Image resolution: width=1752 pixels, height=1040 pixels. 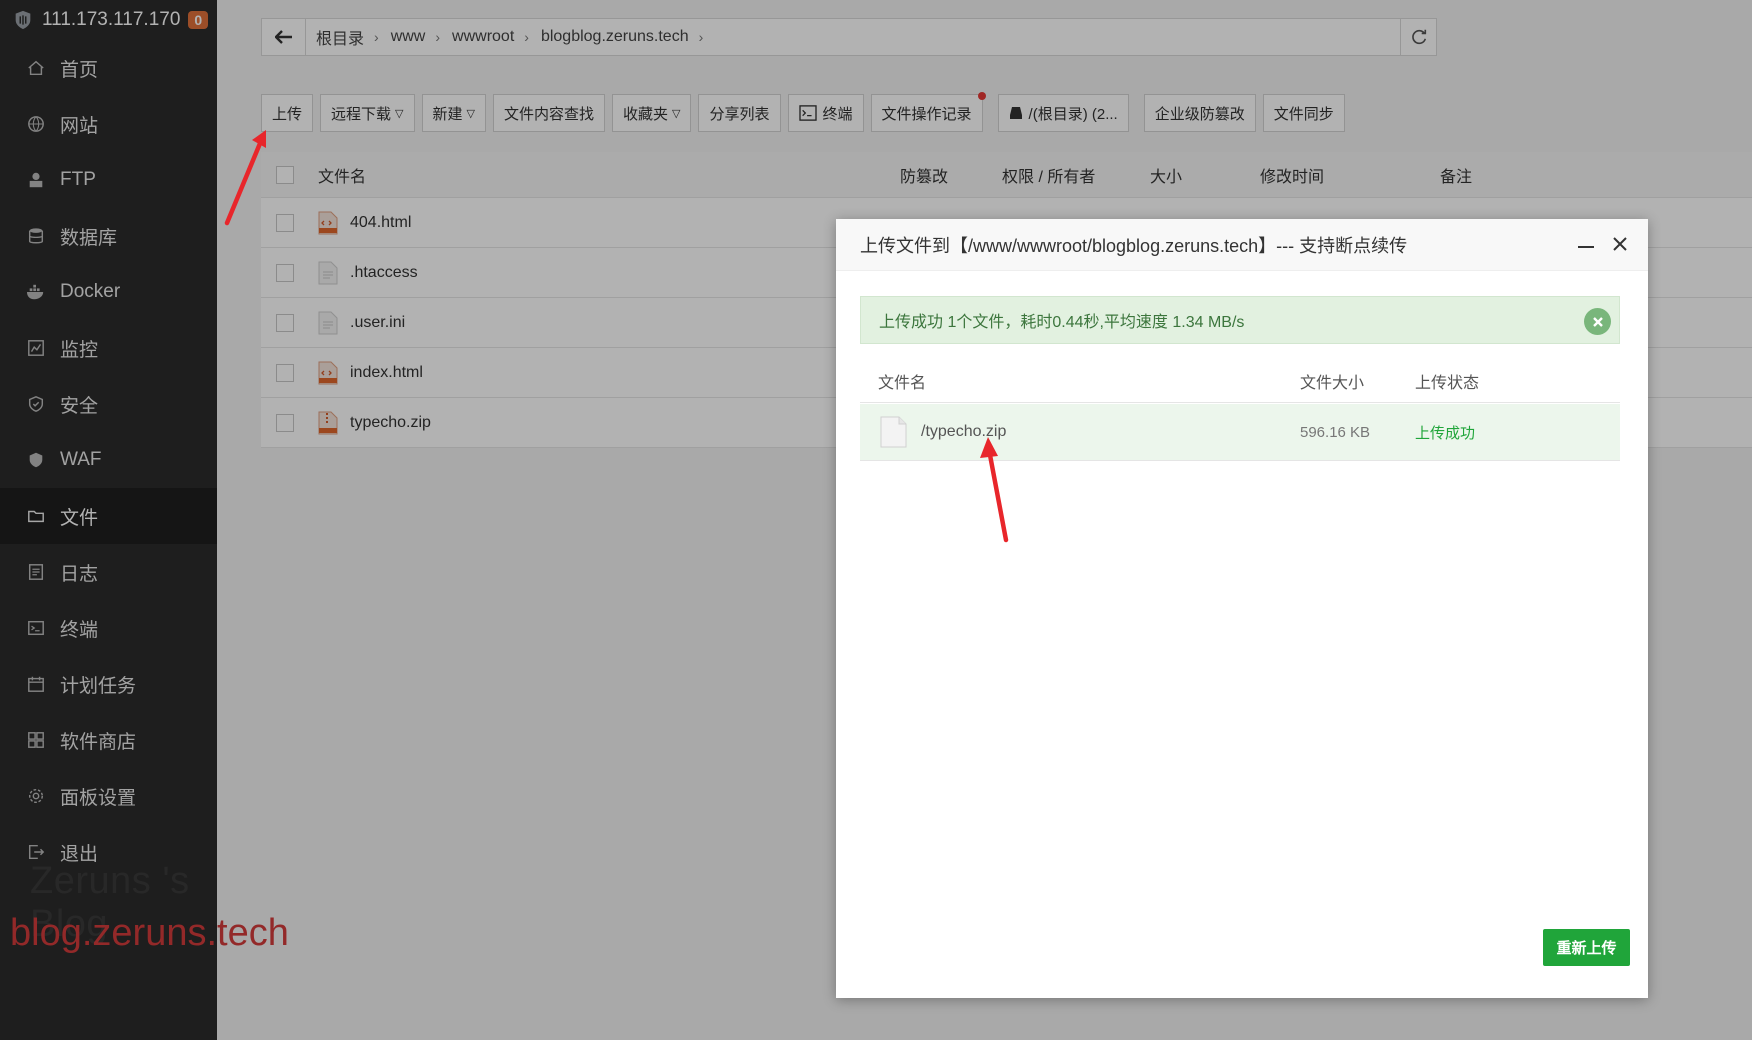 What do you see at coordinates (1332, 383) in the screenshot?
I see `header-filesize: 文件大小` at bounding box center [1332, 383].